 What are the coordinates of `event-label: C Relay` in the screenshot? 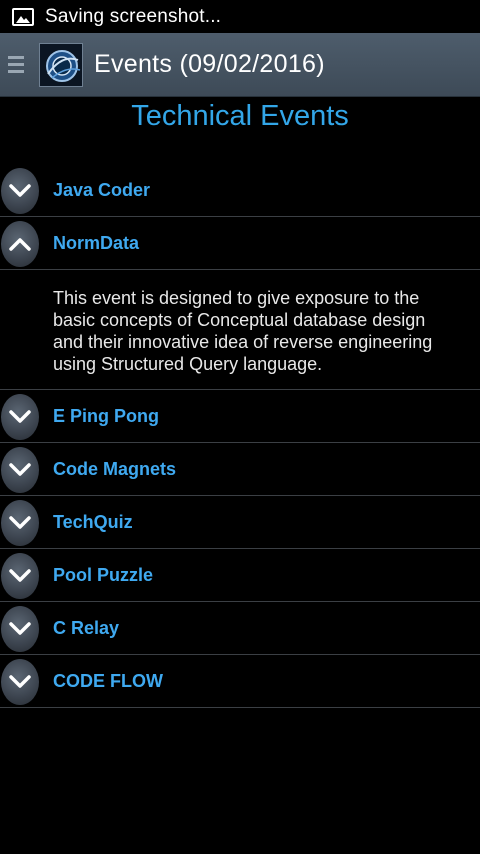 It's located at (86, 627).